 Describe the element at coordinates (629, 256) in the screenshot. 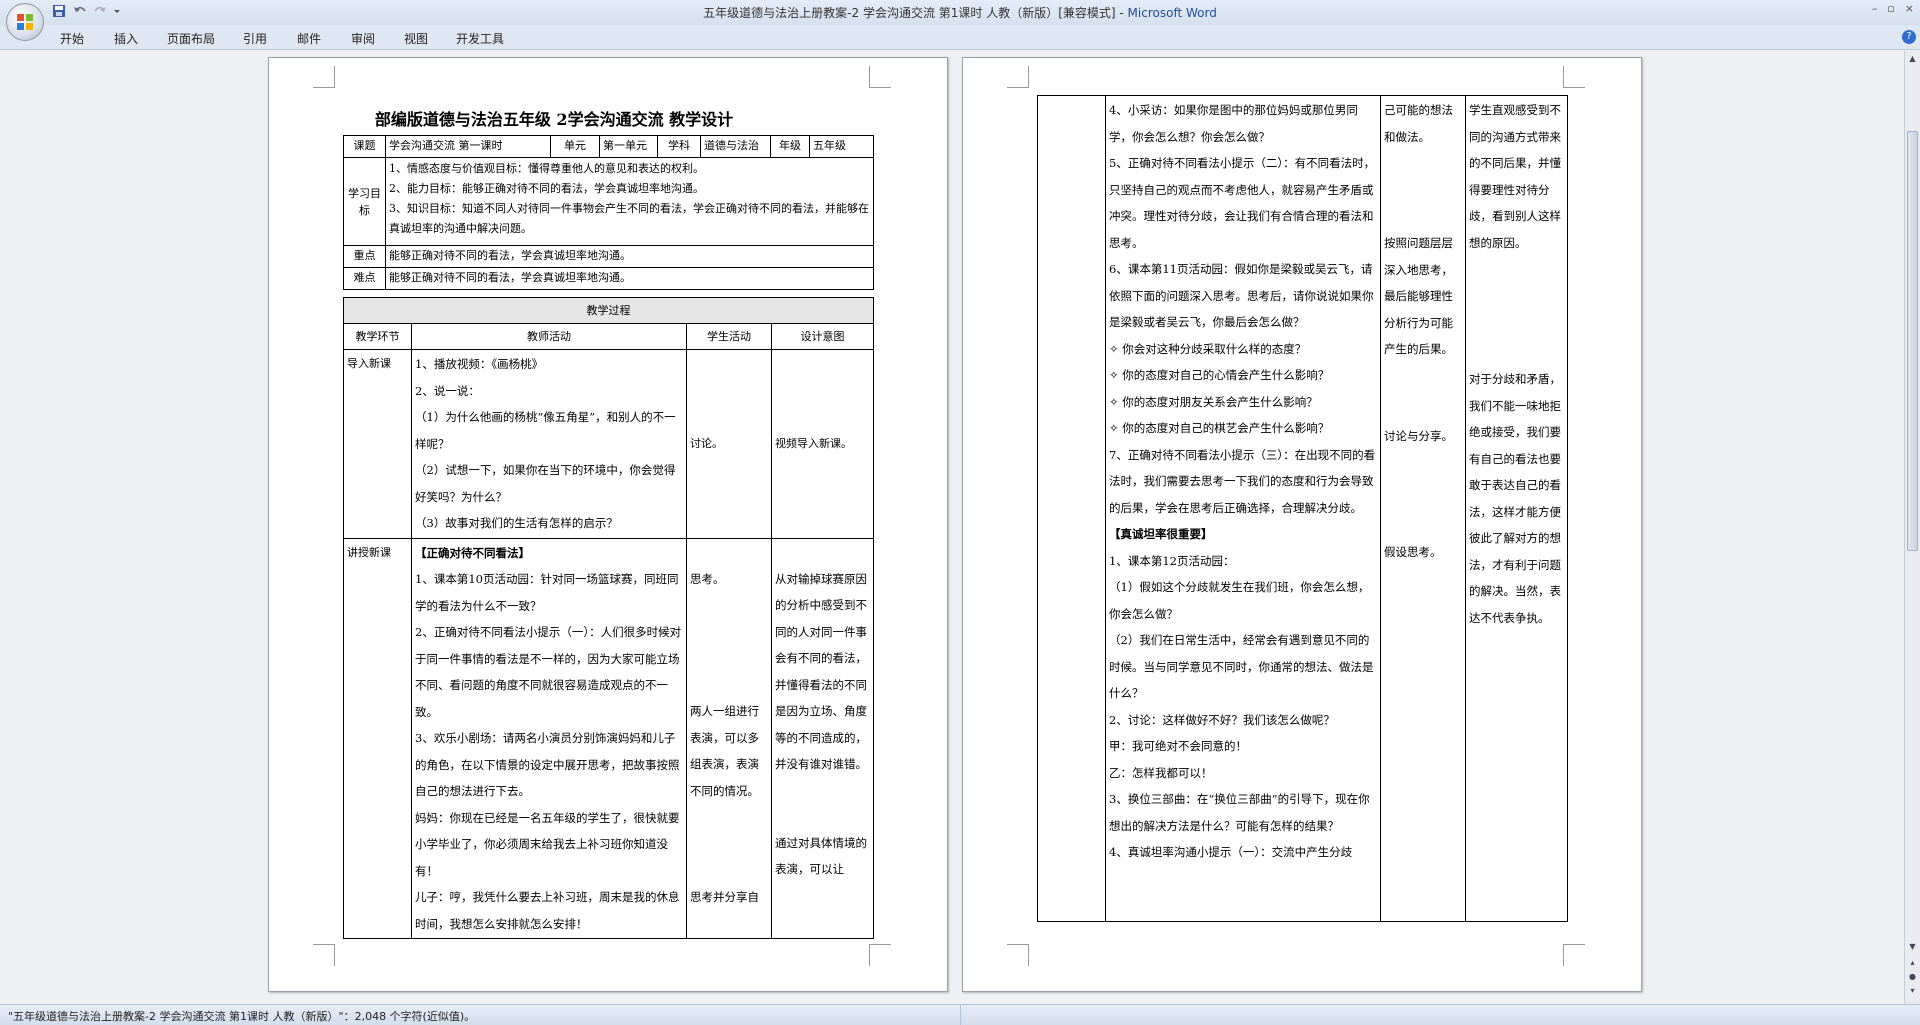

I see `key-point-text: 能够正确对待不同的看法，学会真诚坦率地沟通。` at that location.